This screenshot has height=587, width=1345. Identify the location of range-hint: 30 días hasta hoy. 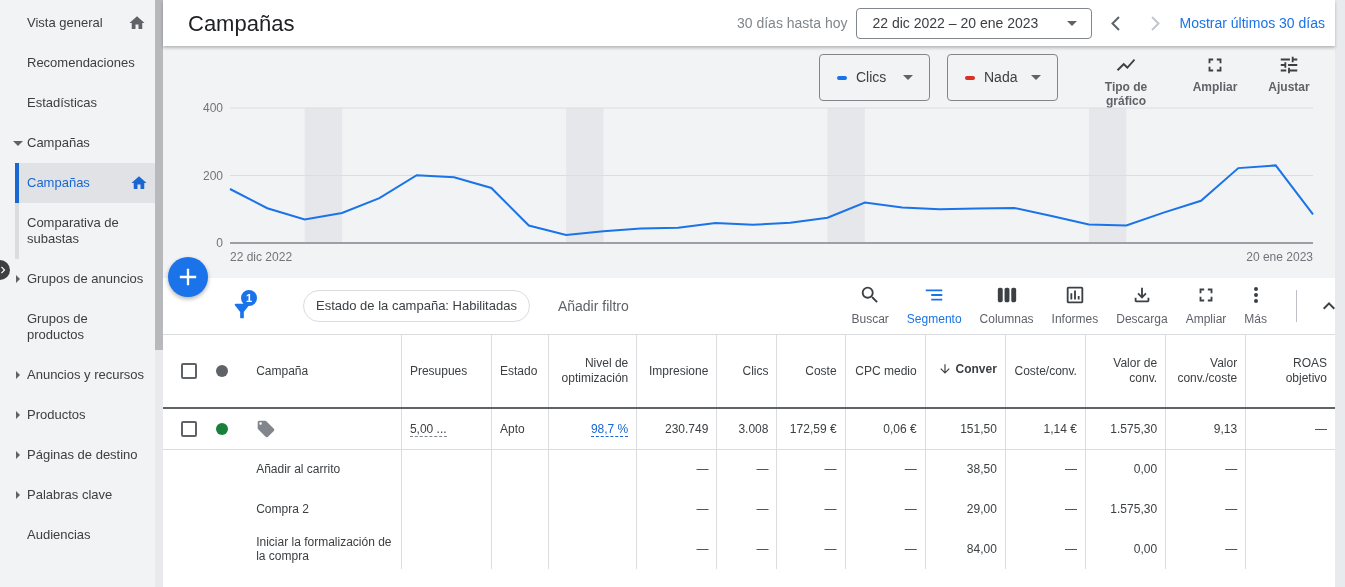
(792, 23).